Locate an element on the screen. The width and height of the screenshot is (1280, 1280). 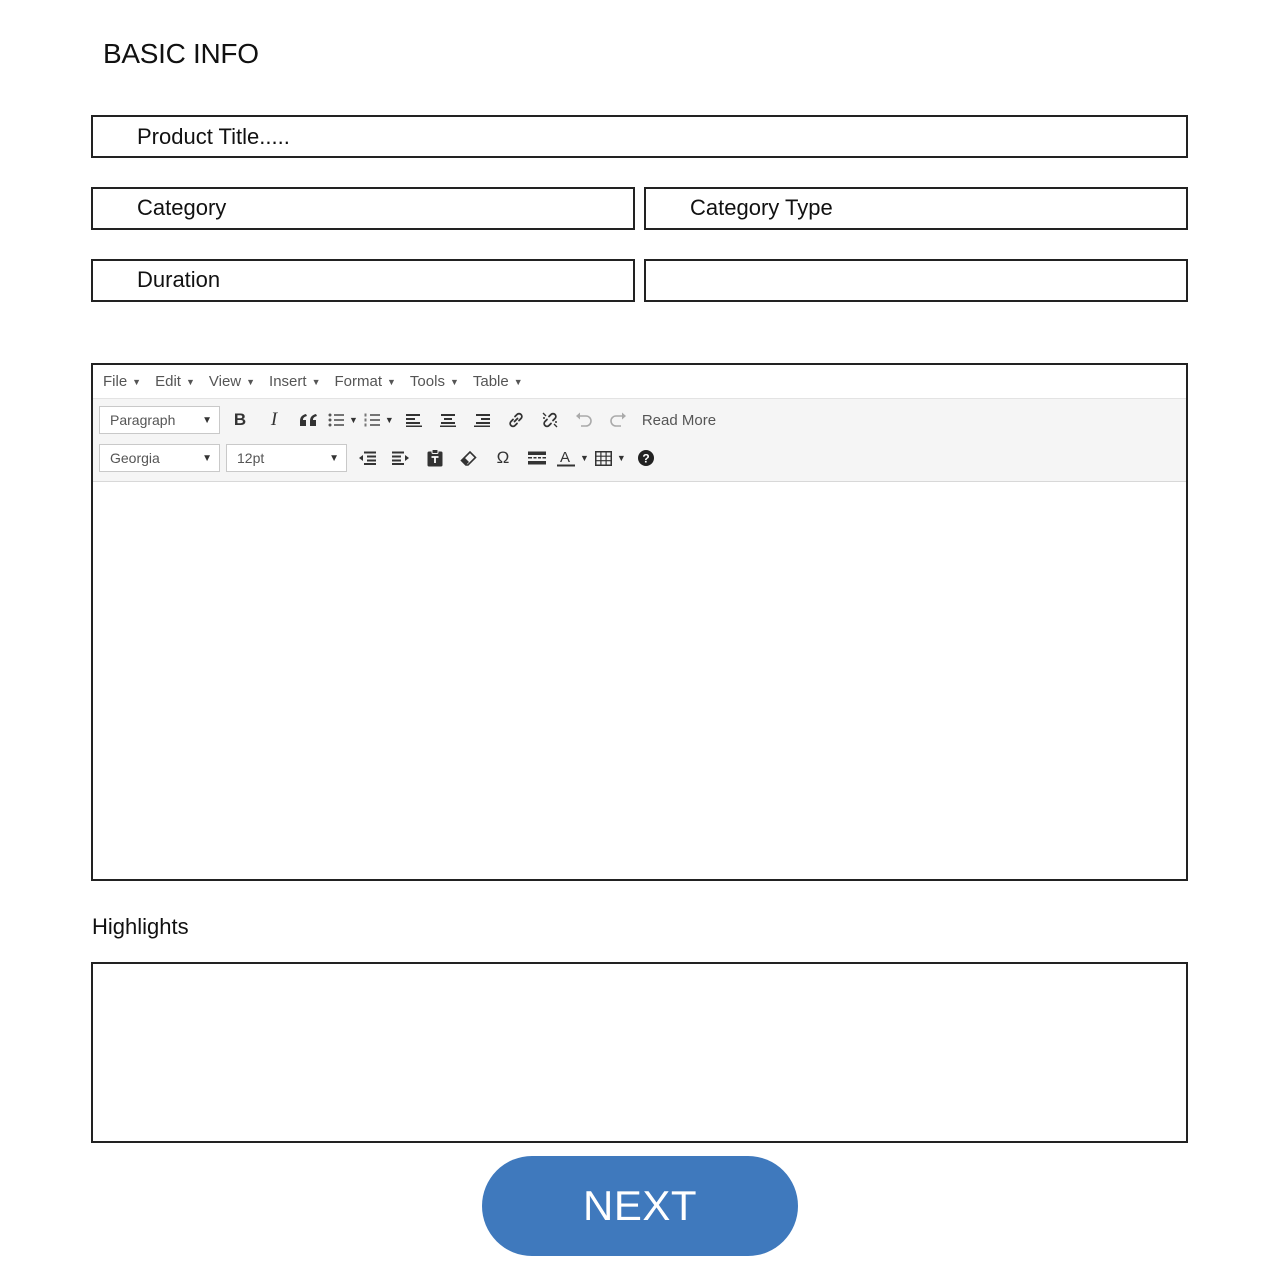
paste-text-icon is located at coordinates (435, 458).